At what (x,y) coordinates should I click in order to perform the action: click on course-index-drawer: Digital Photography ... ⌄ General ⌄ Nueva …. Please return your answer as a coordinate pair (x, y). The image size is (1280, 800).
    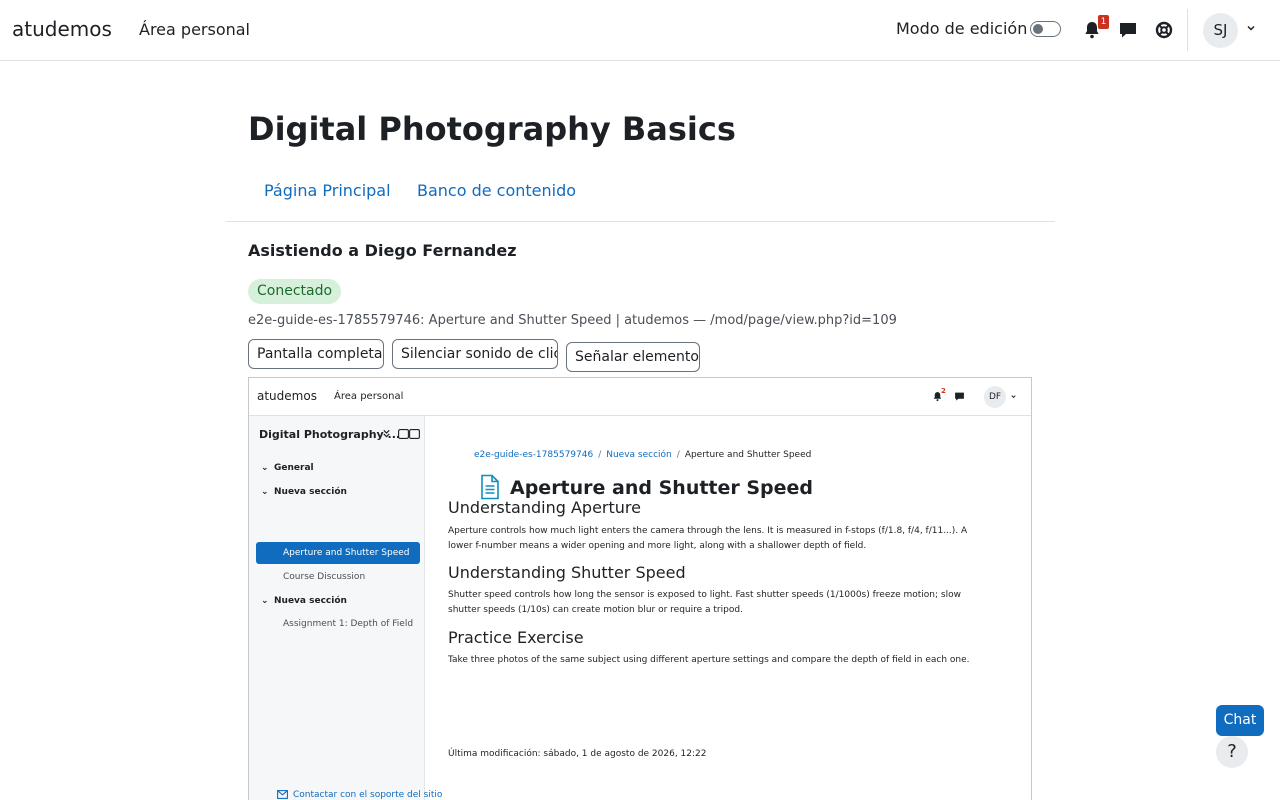
    Looking at the image, I should click on (337, 608).